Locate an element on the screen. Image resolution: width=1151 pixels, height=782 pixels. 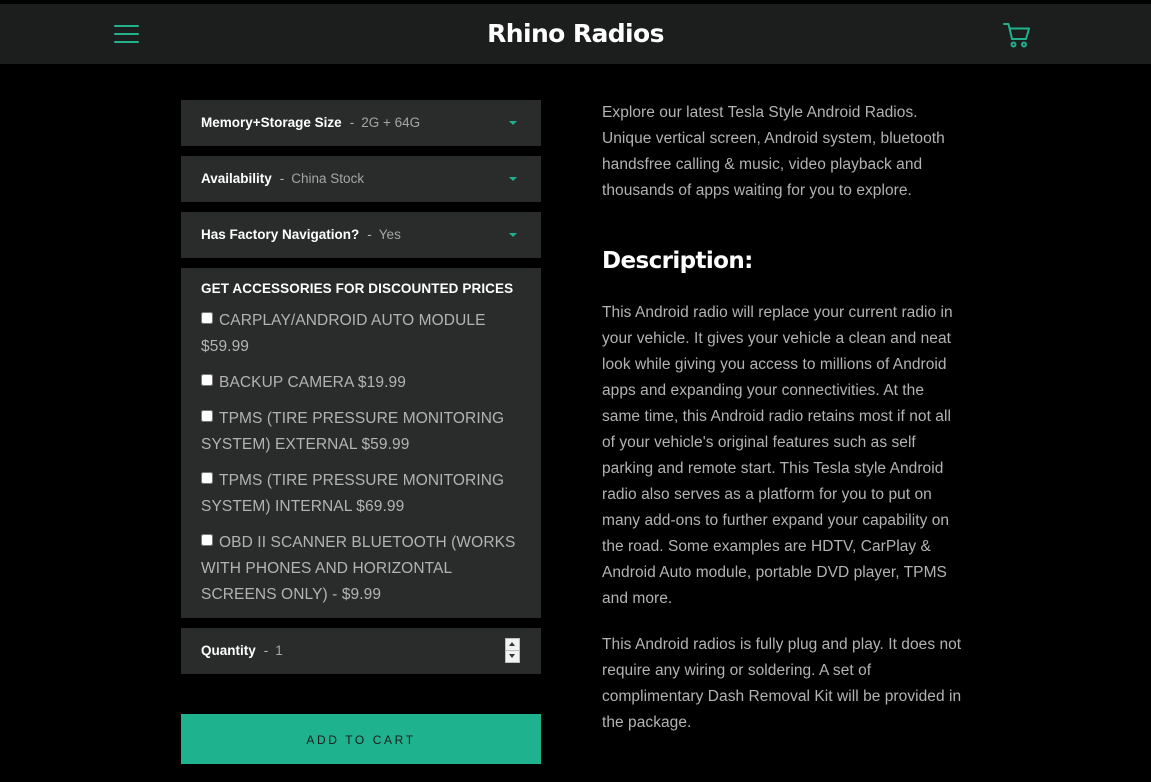
accessory-option-carplay: CARPLAY/ANDROID AUTO MODULE $59.99 is located at coordinates (366, 334).